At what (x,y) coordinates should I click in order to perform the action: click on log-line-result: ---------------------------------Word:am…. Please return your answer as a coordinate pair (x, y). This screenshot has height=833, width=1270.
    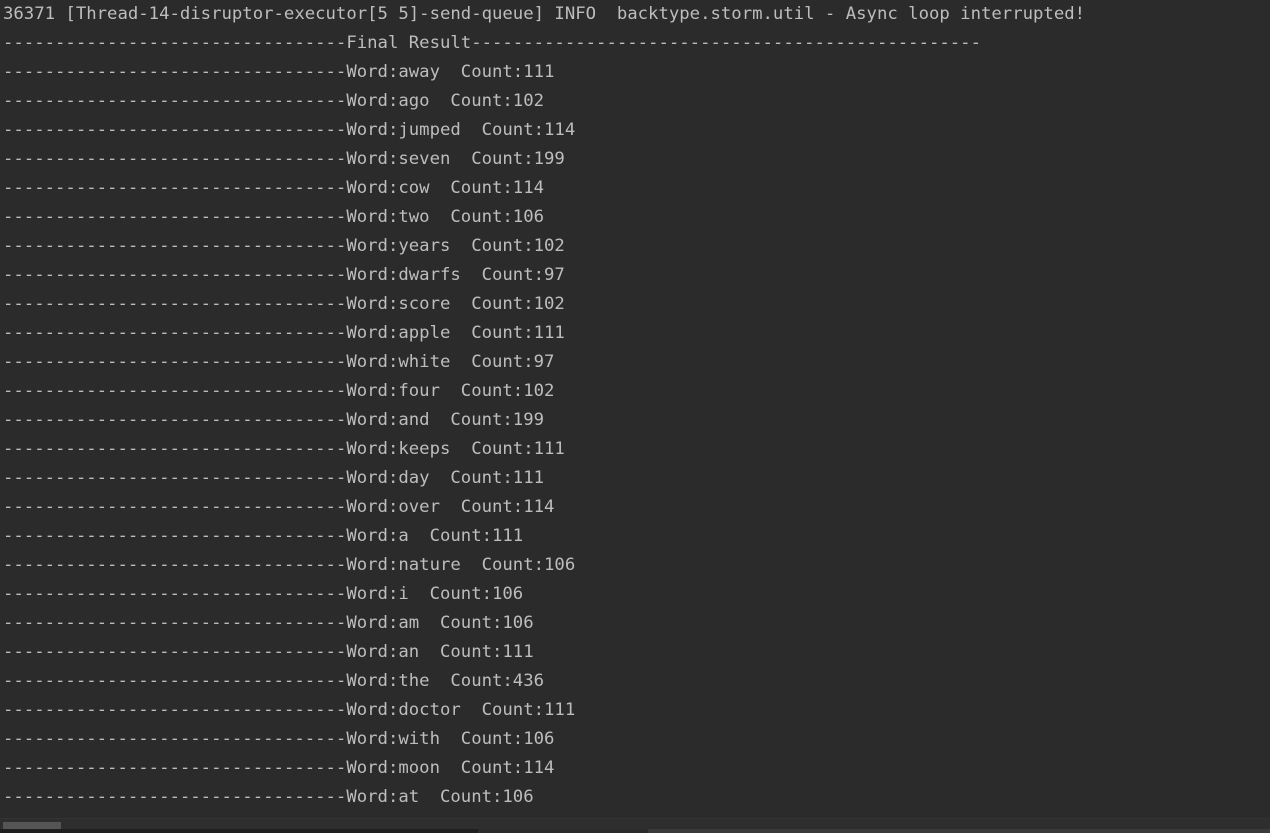
    Looking at the image, I should click on (268, 623).